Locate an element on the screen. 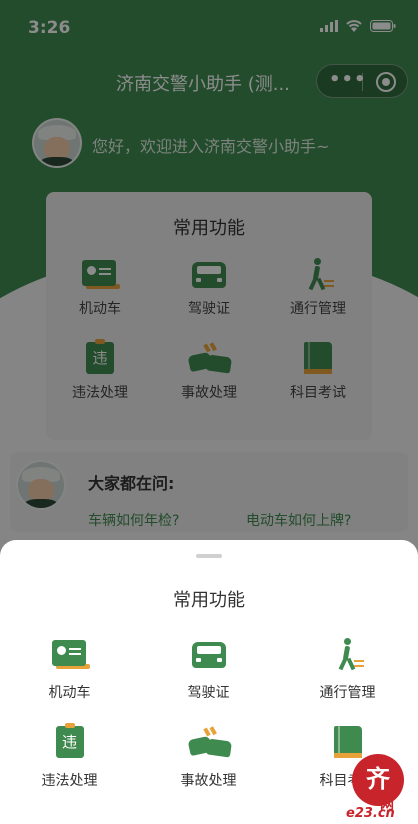  watermark-logo: 齐 is located at coordinates (378, 780).